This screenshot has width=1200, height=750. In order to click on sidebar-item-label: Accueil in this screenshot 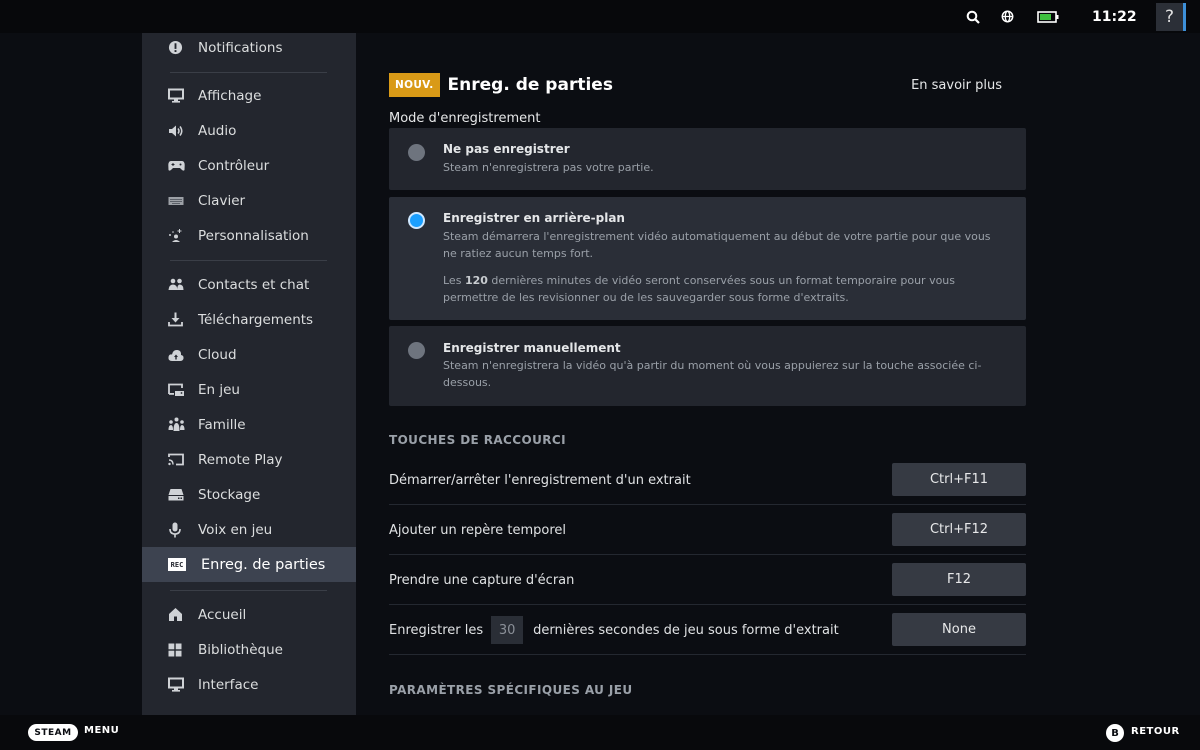, I will do `click(222, 614)`.